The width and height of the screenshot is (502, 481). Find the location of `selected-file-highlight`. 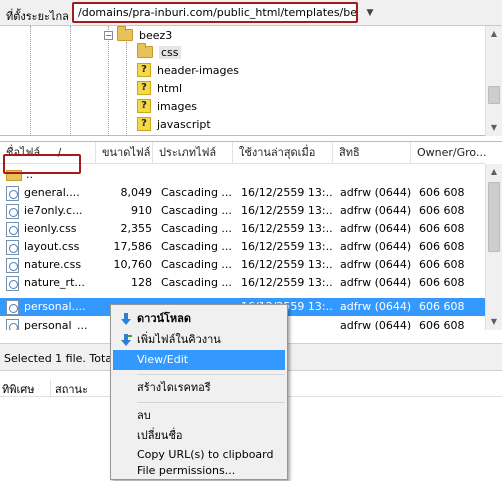

selected-file-highlight is located at coordinates (42, 164).